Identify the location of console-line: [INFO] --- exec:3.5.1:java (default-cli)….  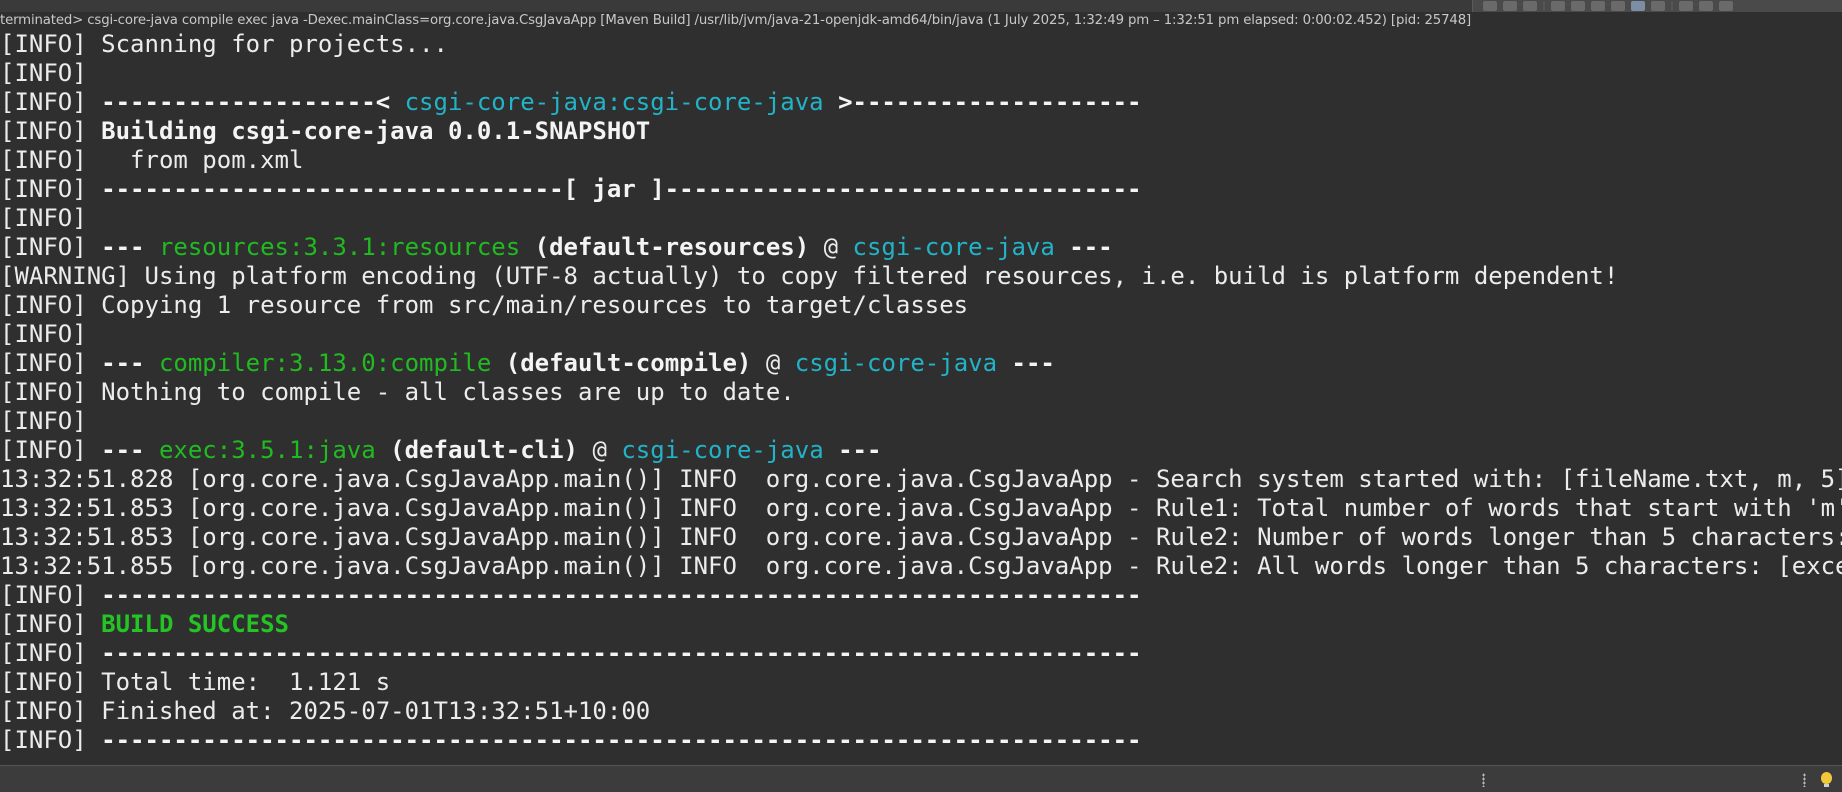
(921, 450).